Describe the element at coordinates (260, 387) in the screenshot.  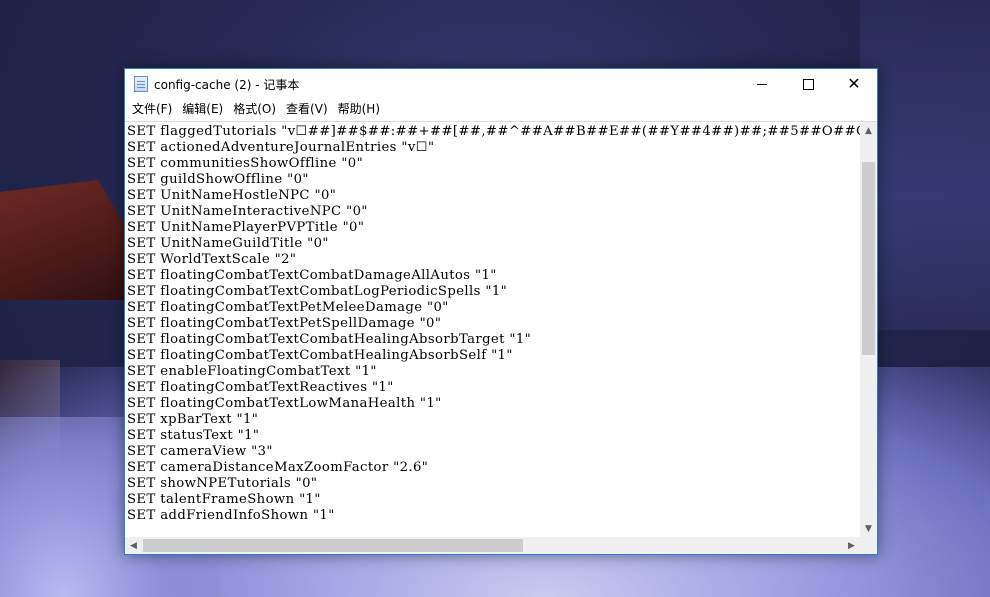
I see `text-line: SET floatingCombatTextReactives "1"` at that location.